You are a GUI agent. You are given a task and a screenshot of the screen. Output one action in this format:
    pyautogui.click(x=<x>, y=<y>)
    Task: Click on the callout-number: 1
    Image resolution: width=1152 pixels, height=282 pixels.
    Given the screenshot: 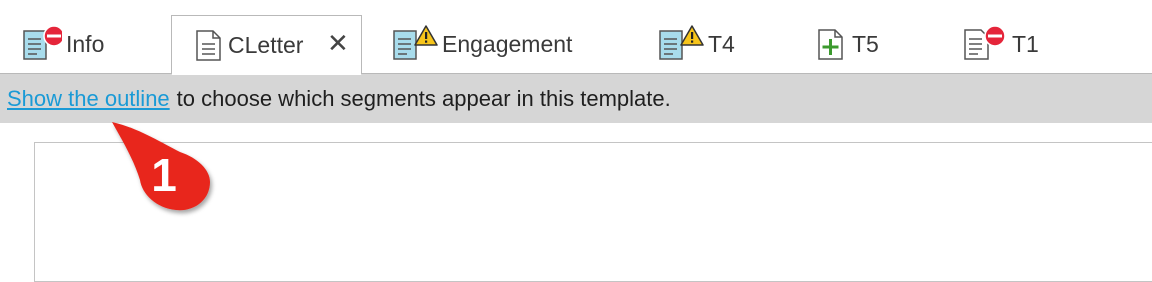 What is the action you would take?
    pyautogui.click(x=164, y=175)
    